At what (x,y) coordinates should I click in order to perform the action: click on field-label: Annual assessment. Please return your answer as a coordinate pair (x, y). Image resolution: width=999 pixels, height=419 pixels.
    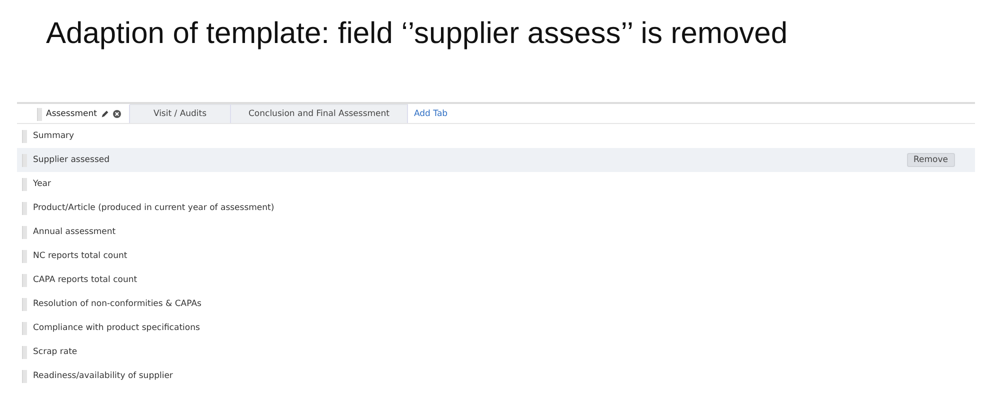
    Looking at the image, I should click on (74, 232).